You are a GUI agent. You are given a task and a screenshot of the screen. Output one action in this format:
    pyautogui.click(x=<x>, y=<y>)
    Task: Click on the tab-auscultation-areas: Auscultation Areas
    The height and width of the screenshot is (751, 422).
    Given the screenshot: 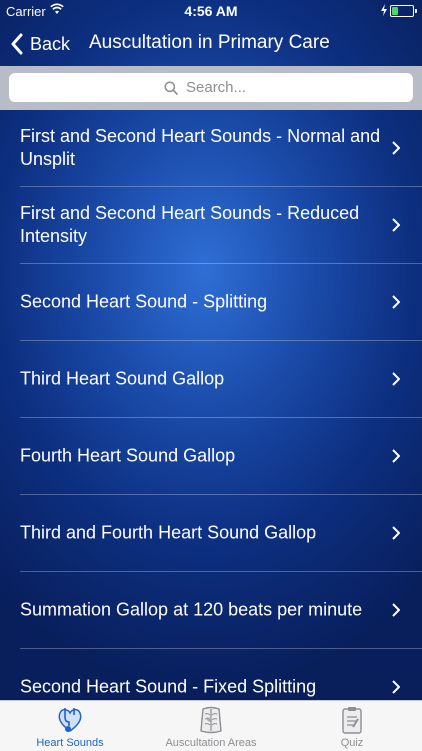 What is the action you would take?
    pyautogui.click(x=211, y=726)
    